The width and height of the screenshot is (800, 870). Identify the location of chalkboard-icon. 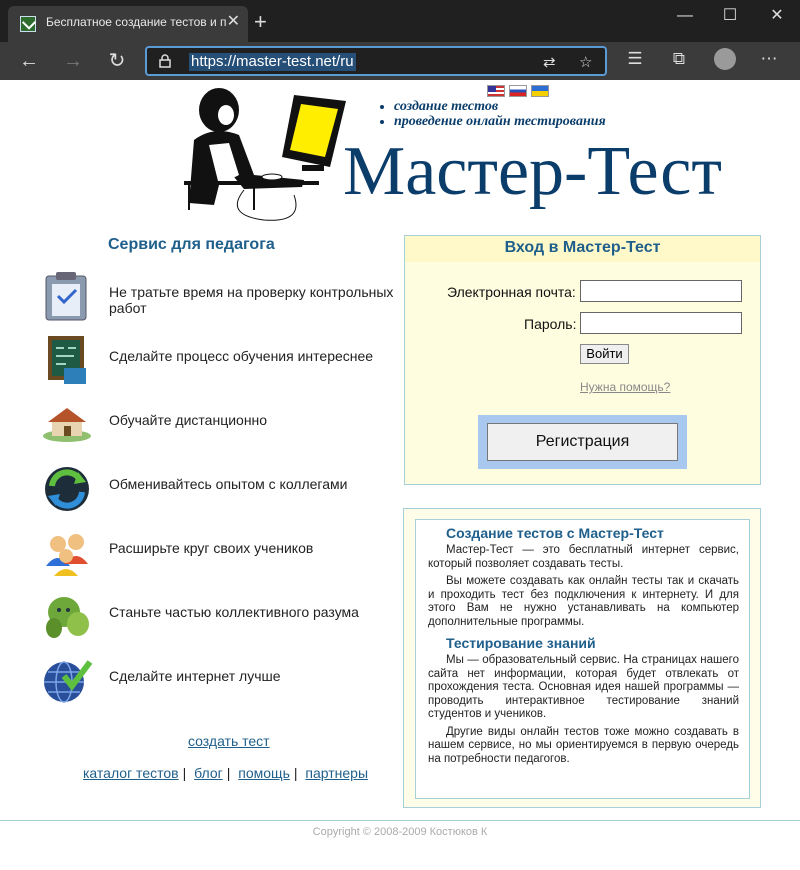
(67, 360).